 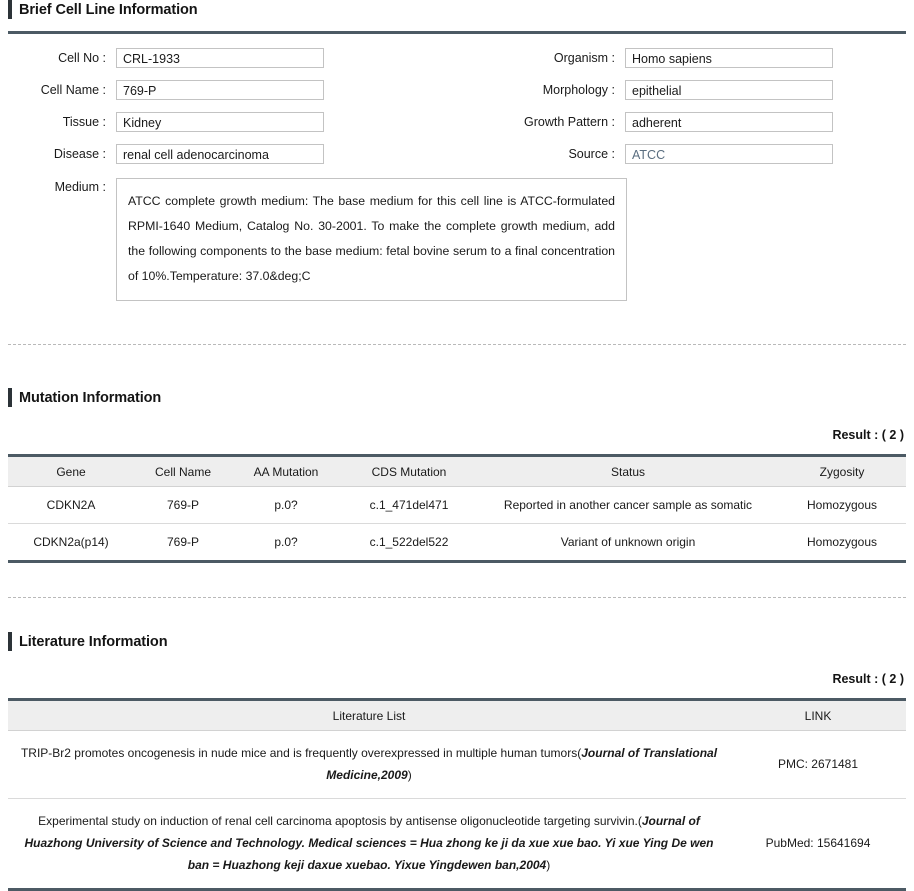 What do you see at coordinates (220, 154) in the screenshot?
I see `field-disease: renal cell adenocarcinoma` at bounding box center [220, 154].